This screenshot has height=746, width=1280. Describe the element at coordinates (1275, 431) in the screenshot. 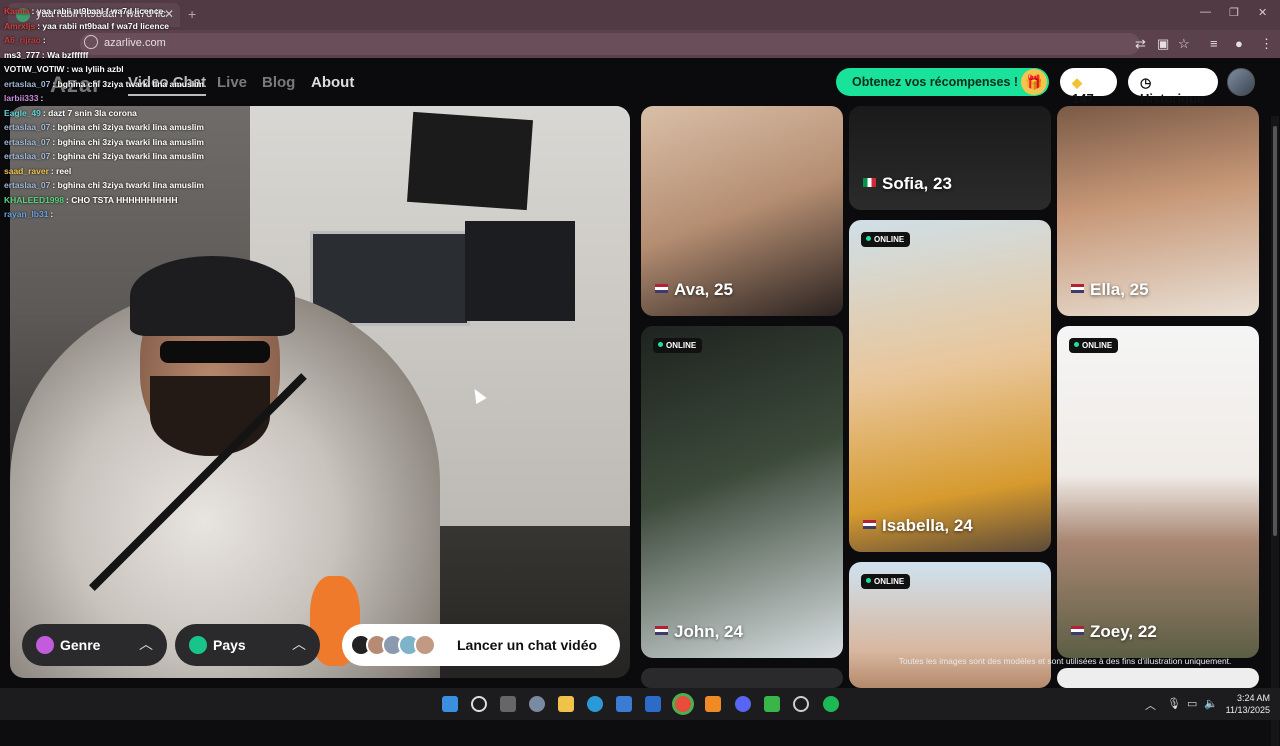

I see `page-scrollbar` at that location.